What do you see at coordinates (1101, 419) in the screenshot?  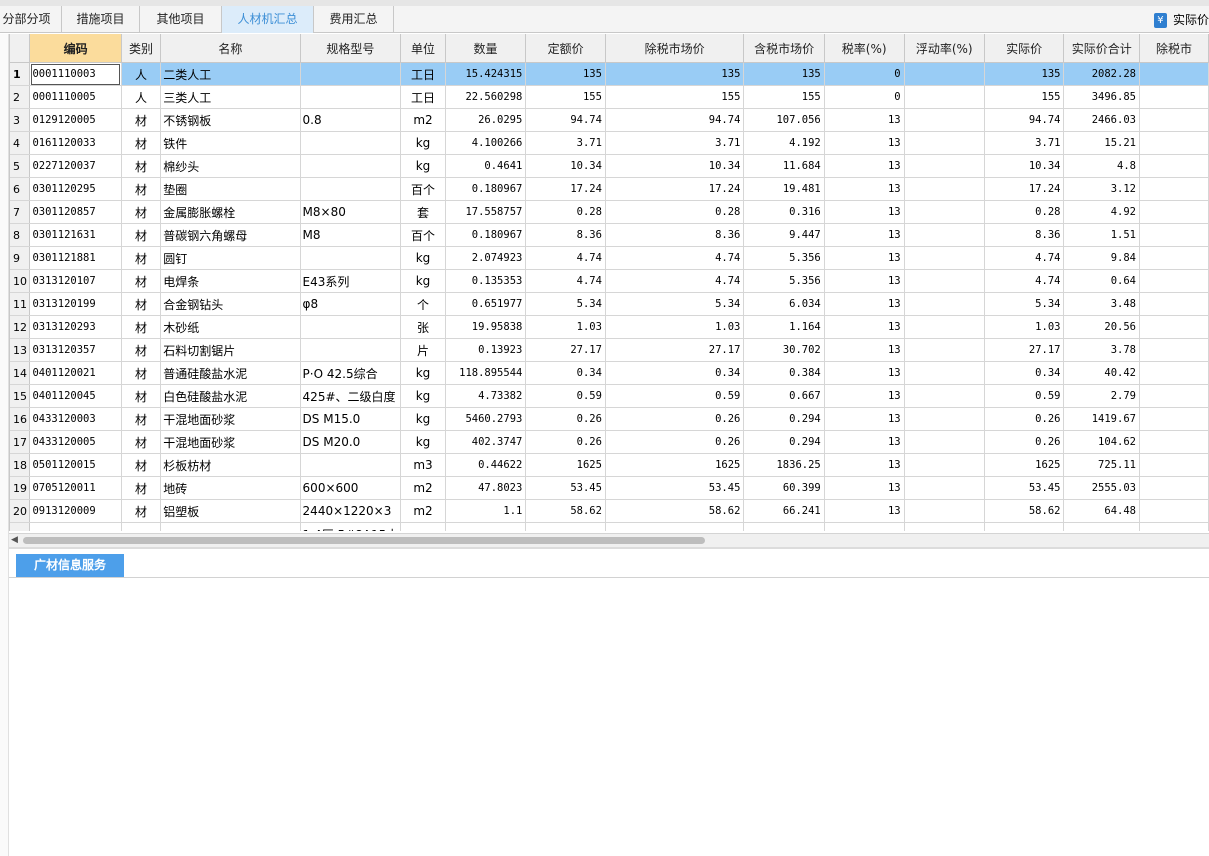 I see `cell-total: 1419.67` at bounding box center [1101, 419].